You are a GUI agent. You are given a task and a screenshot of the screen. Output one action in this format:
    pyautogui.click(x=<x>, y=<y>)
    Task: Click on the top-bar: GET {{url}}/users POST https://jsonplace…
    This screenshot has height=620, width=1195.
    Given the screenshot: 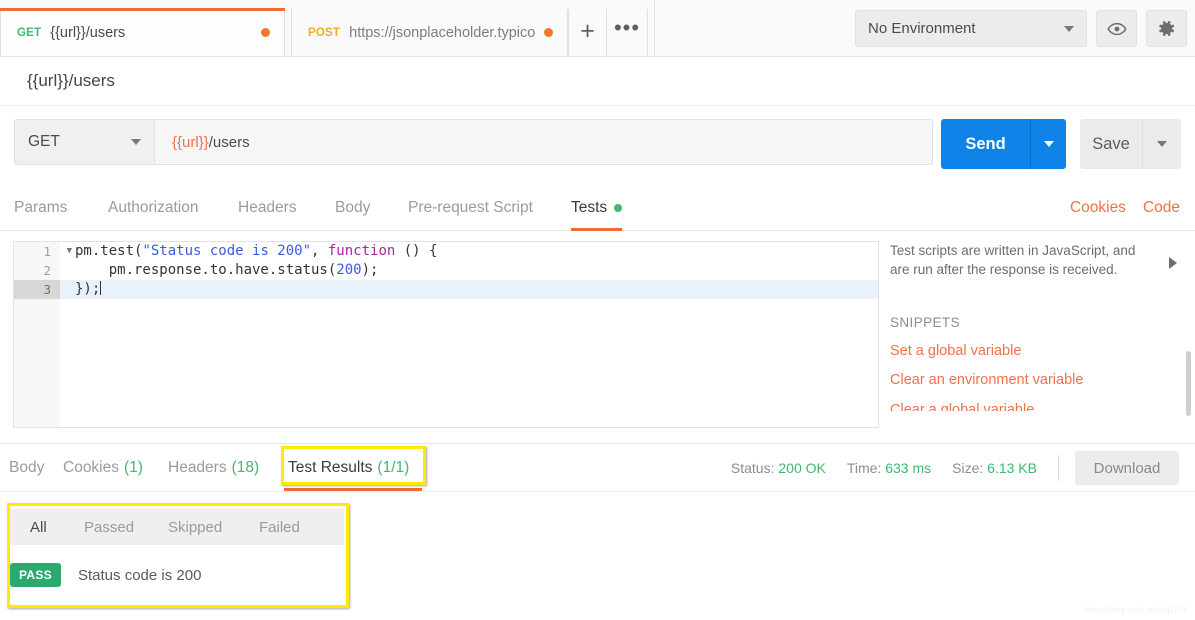 What is the action you would take?
    pyautogui.click(x=597, y=28)
    